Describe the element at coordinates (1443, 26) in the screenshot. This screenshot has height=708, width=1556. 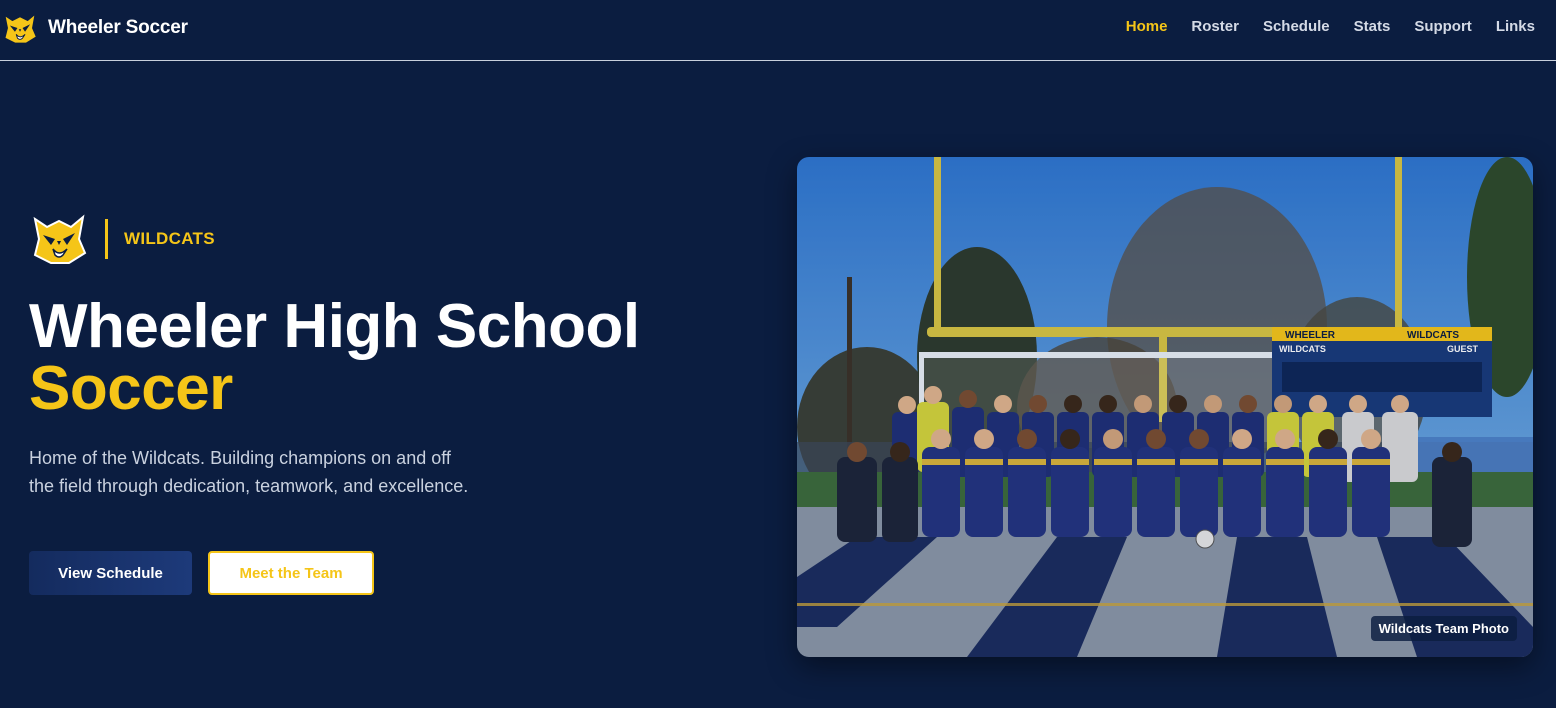
I see `nav-link-support: Support` at that location.